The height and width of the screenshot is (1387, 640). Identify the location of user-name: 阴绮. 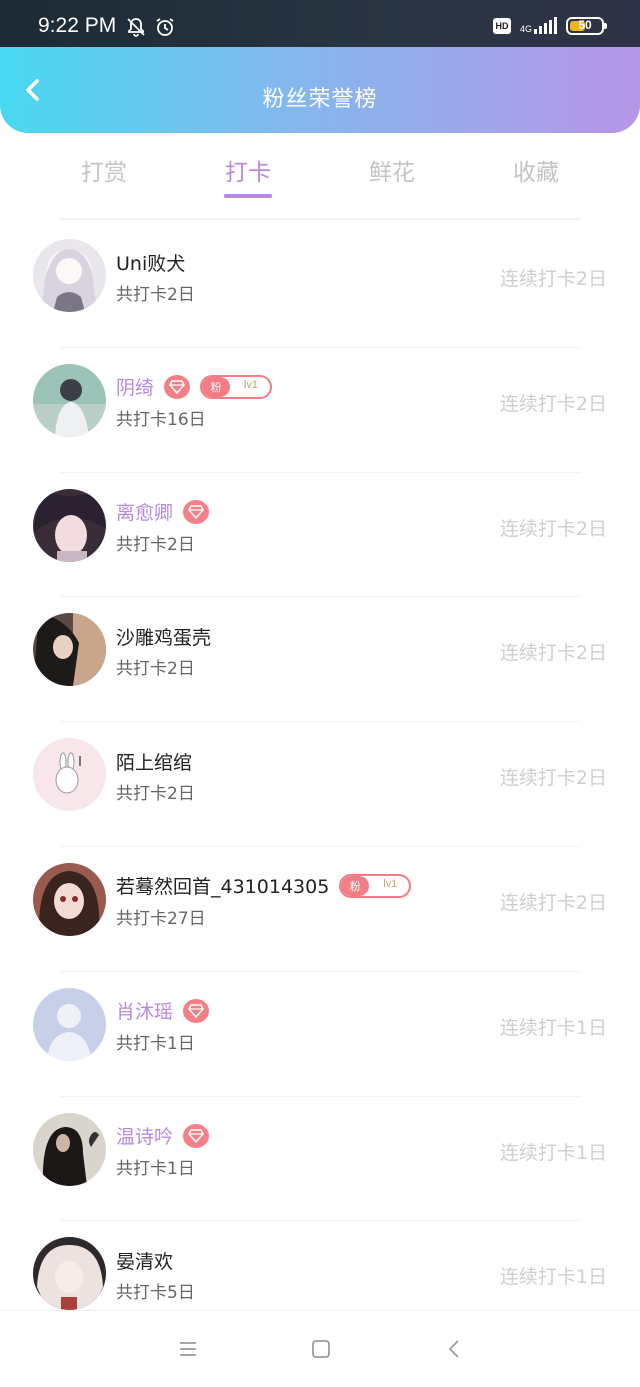
(135, 388).